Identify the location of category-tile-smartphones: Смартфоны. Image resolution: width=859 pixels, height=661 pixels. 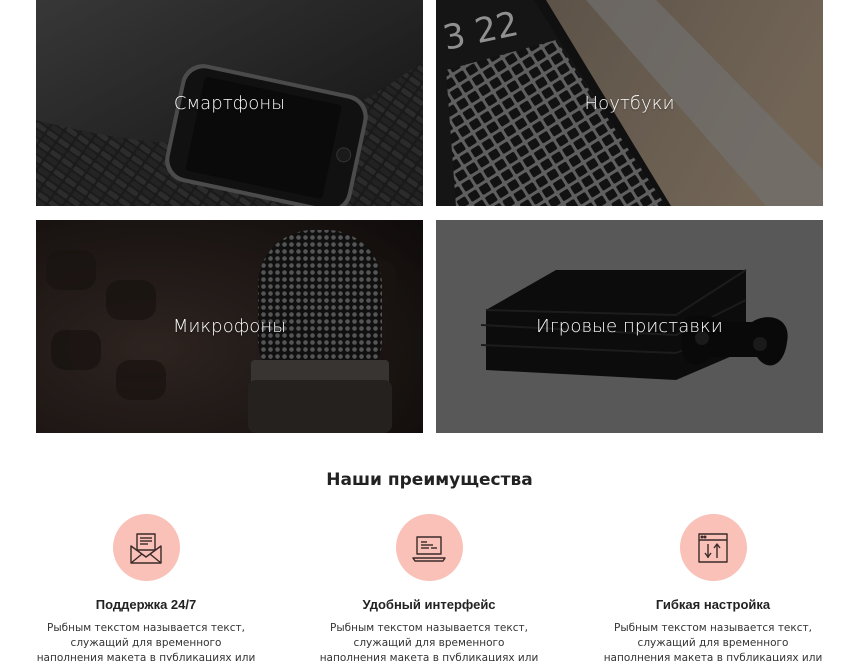
(229, 103).